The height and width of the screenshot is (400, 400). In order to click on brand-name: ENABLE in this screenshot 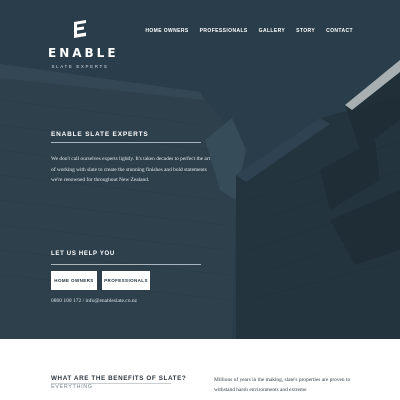, I will do `click(83, 53)`.